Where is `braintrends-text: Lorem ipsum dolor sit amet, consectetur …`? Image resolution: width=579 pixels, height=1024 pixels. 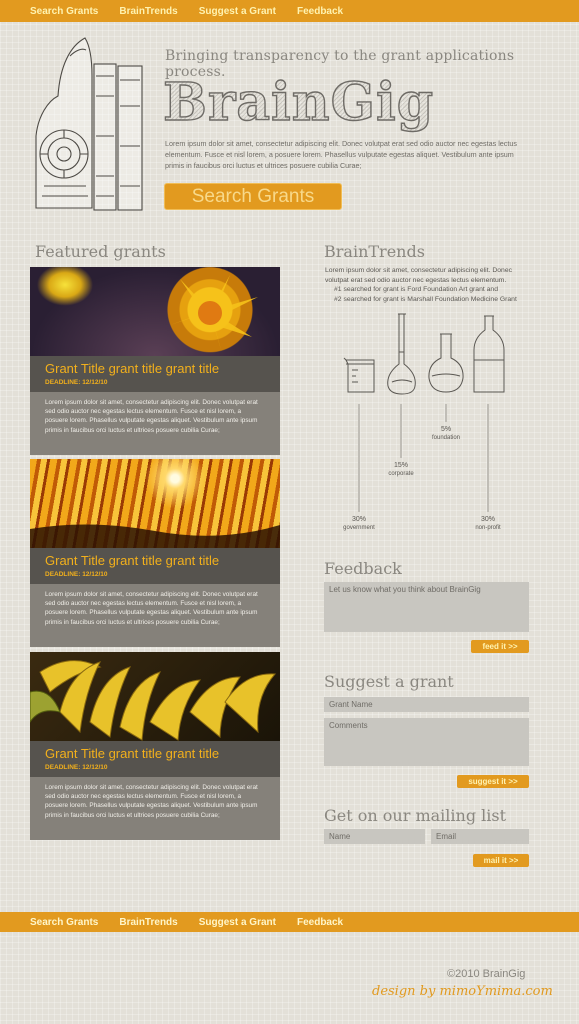
braintrends-text: Lorem ipsum dolor sit amet, consectetur … is located at coordinates (427, 285).